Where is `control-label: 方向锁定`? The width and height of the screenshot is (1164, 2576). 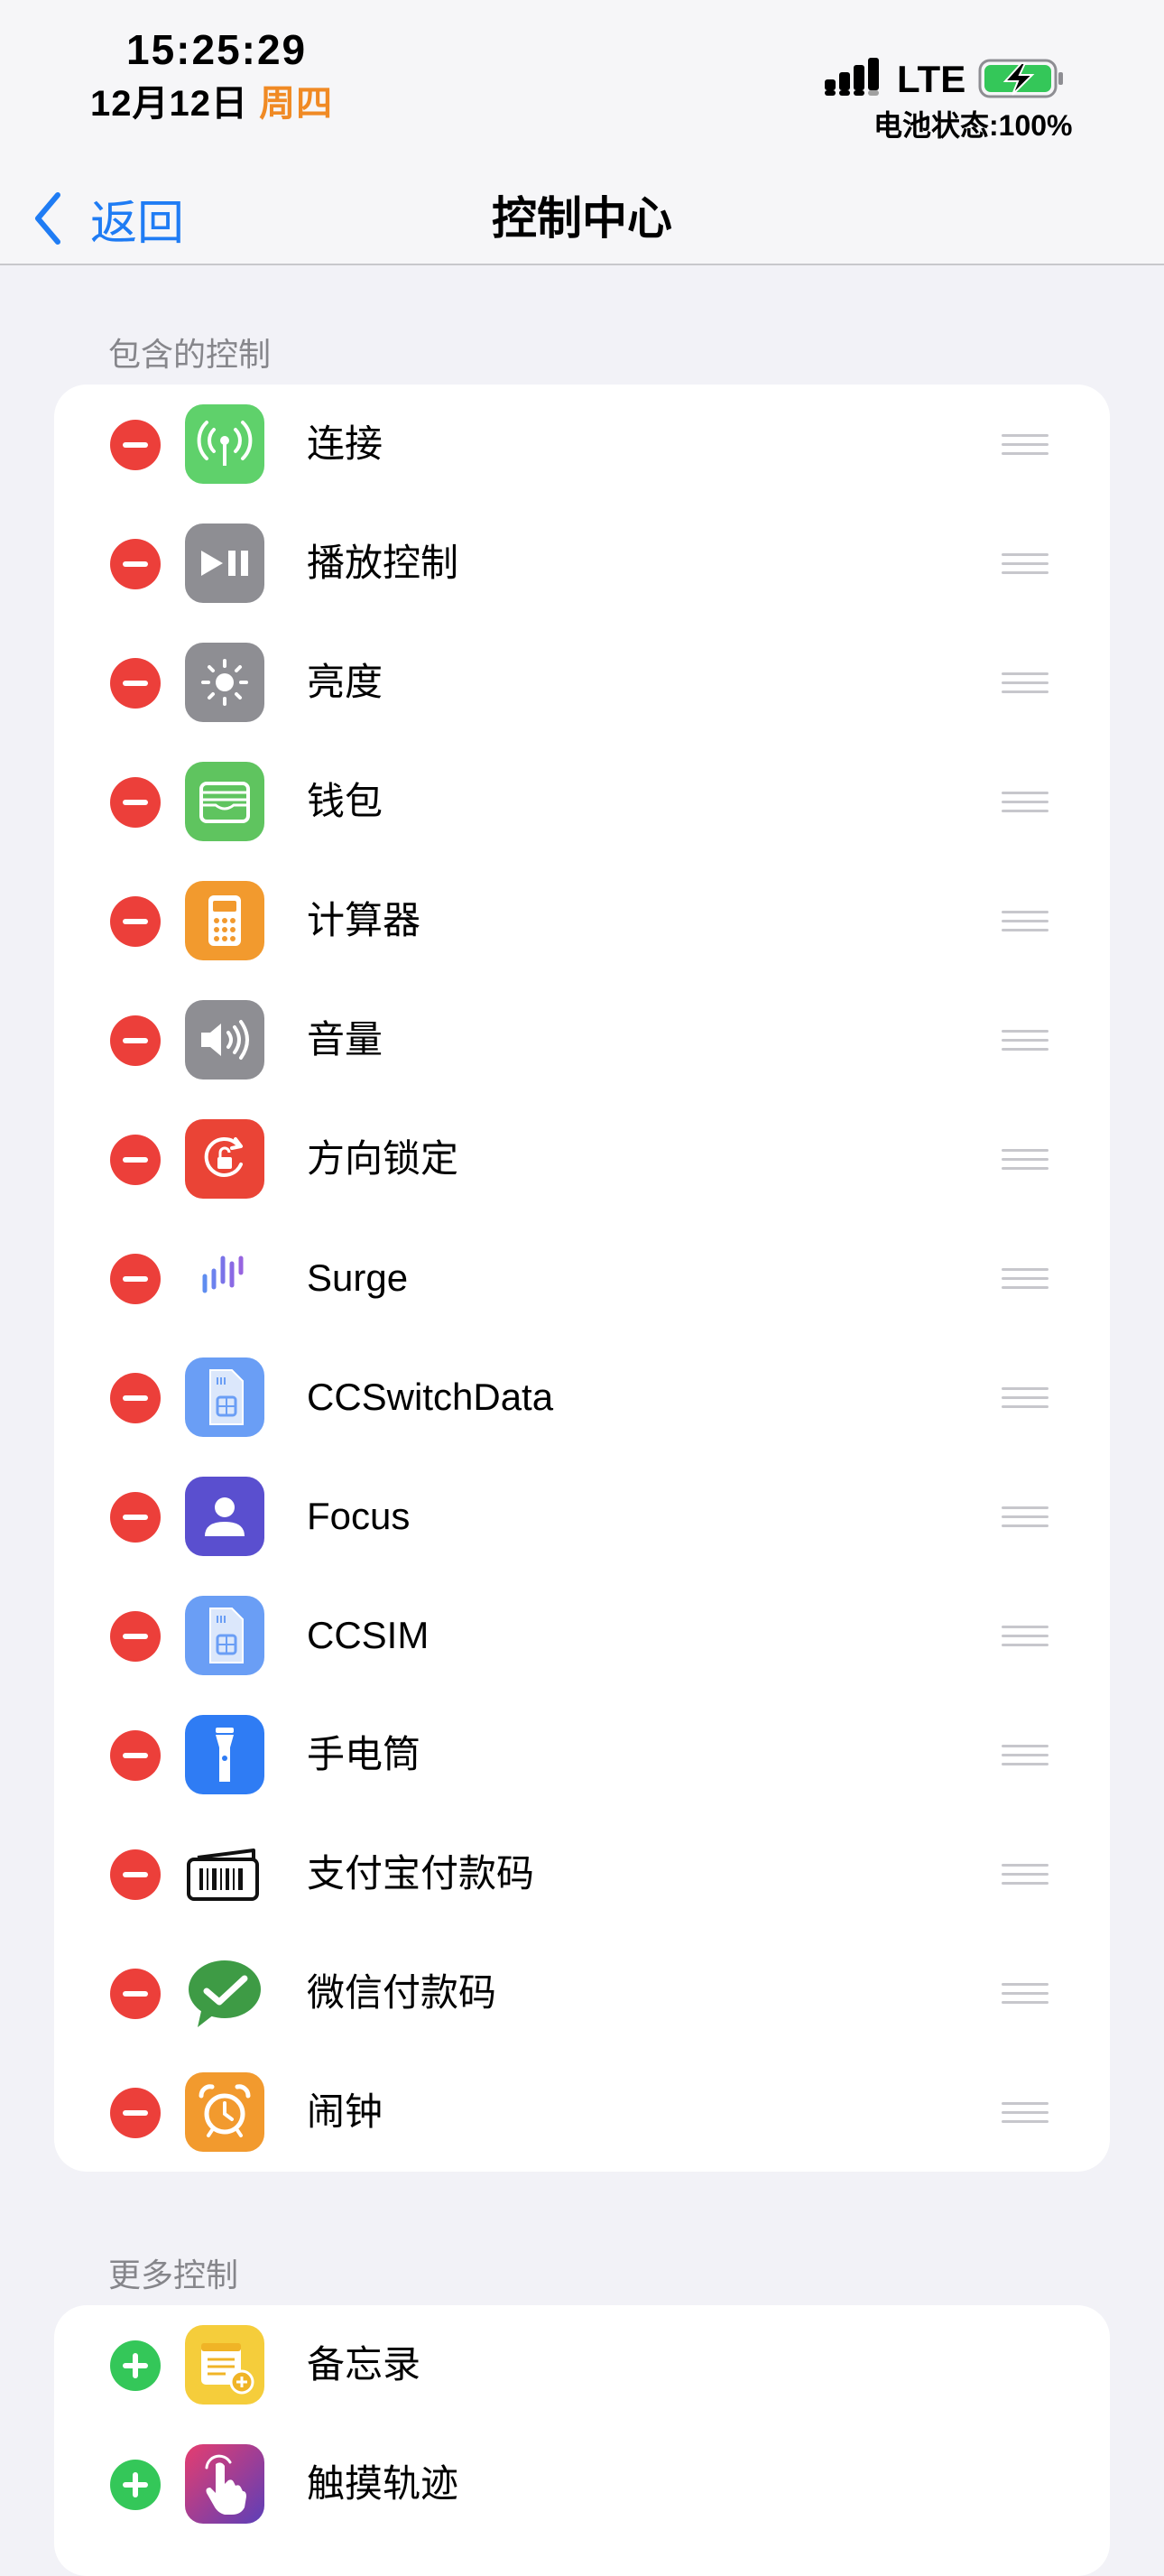
control-label: 方向锁定 is located at coordinates (383, 1158).